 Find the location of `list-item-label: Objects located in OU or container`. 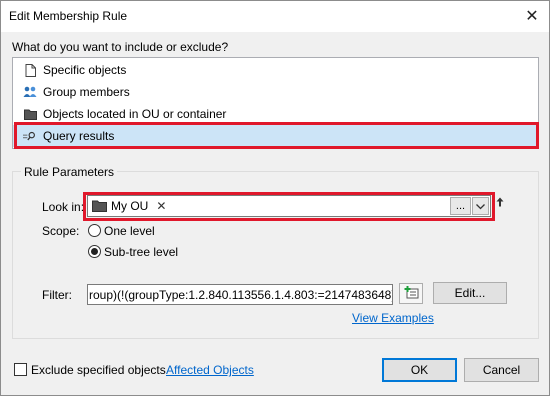

list-item-label: Objects located in OU or container is located at coordinates (135, 114).